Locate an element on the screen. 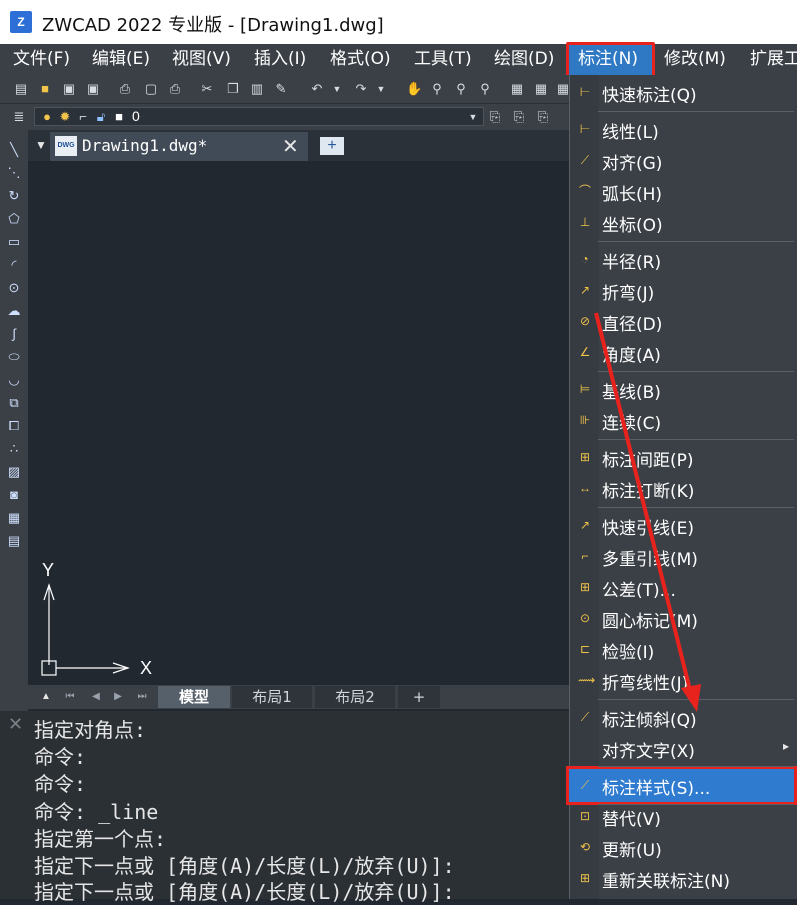 Image resolution: width=797 pixels, height=905 pixels. pan-icon: ✋ is located at coordinates (414, 89).